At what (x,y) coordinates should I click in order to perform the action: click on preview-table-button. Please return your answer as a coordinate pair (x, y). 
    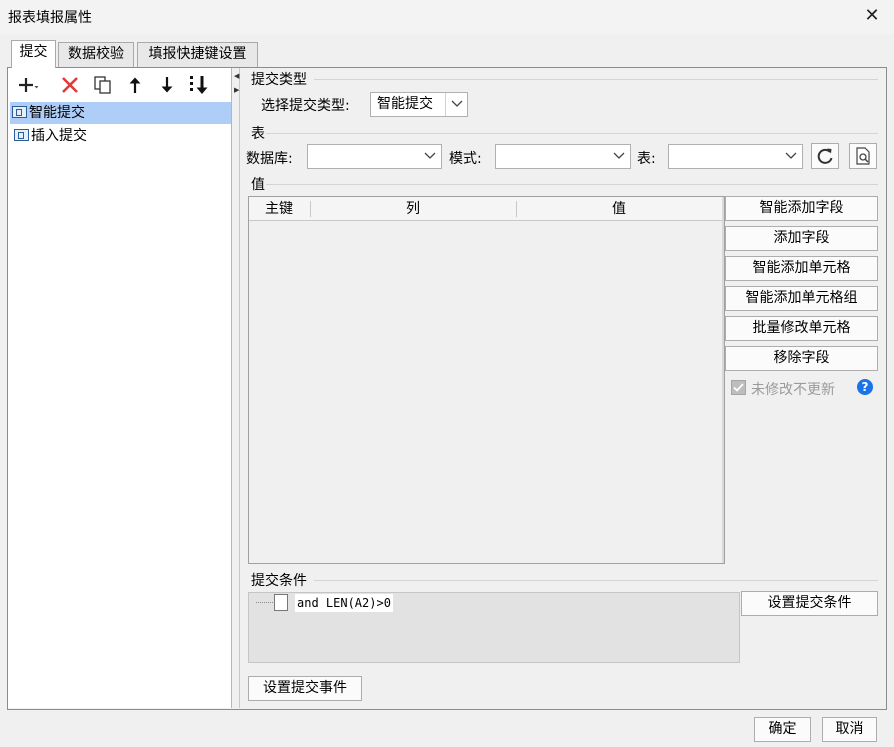
    Looking at the image, I should click on (863, 156).